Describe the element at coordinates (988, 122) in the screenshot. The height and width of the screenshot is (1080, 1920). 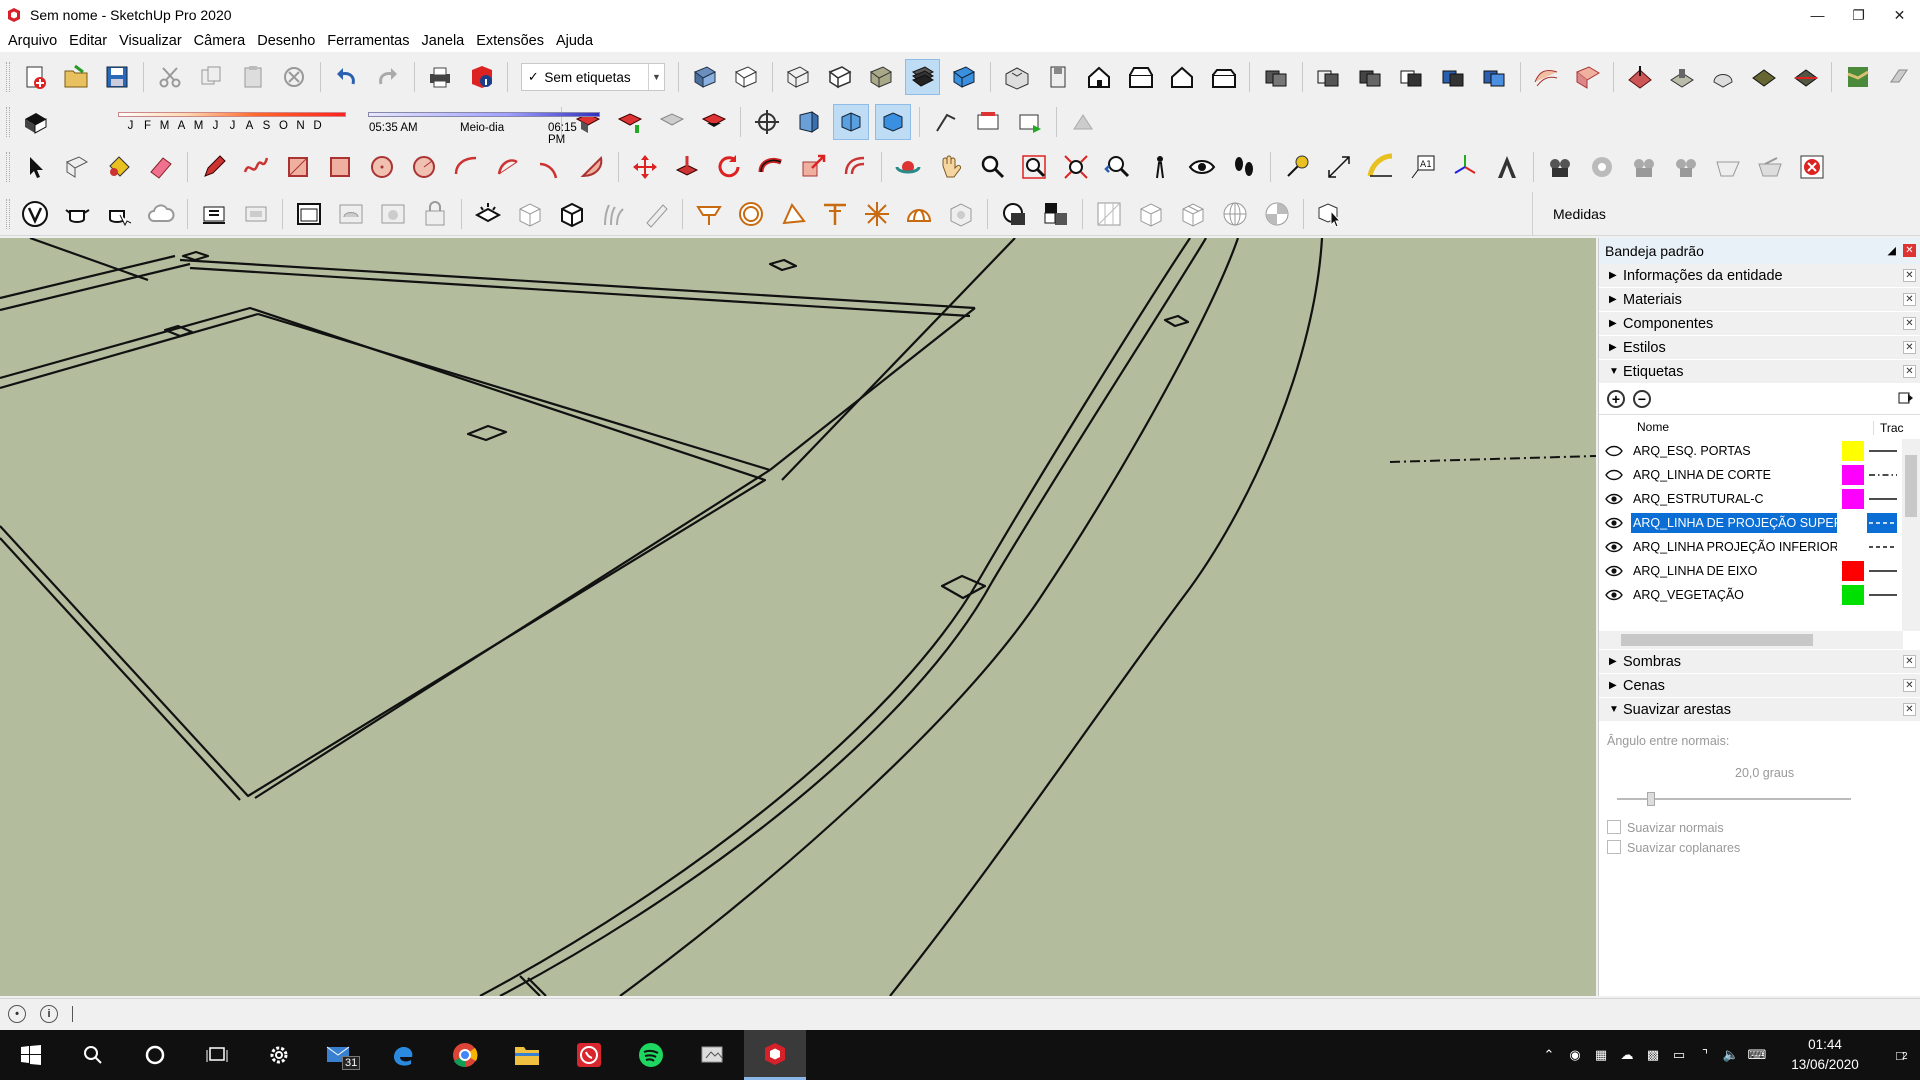
I see `scenes-icon` at that location.